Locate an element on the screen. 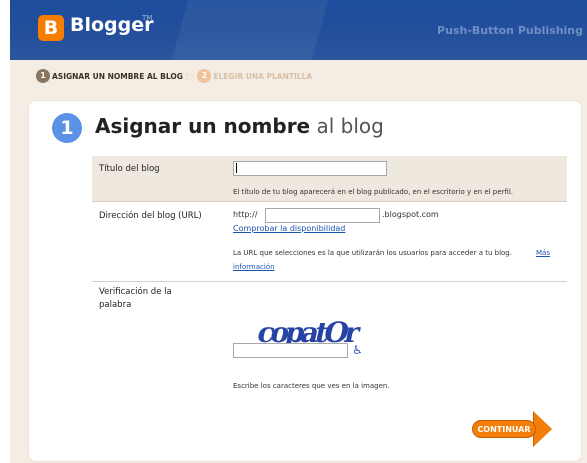  url-prefix: http:// is located at coordinates (245, 214).